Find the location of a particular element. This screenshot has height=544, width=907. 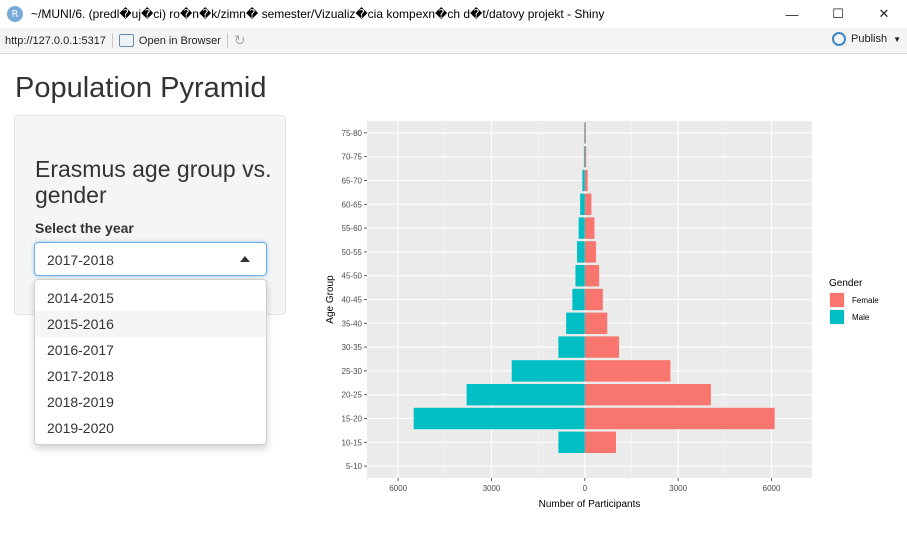

y-tick-label: 25-30 is located at coordinates (352, 371).